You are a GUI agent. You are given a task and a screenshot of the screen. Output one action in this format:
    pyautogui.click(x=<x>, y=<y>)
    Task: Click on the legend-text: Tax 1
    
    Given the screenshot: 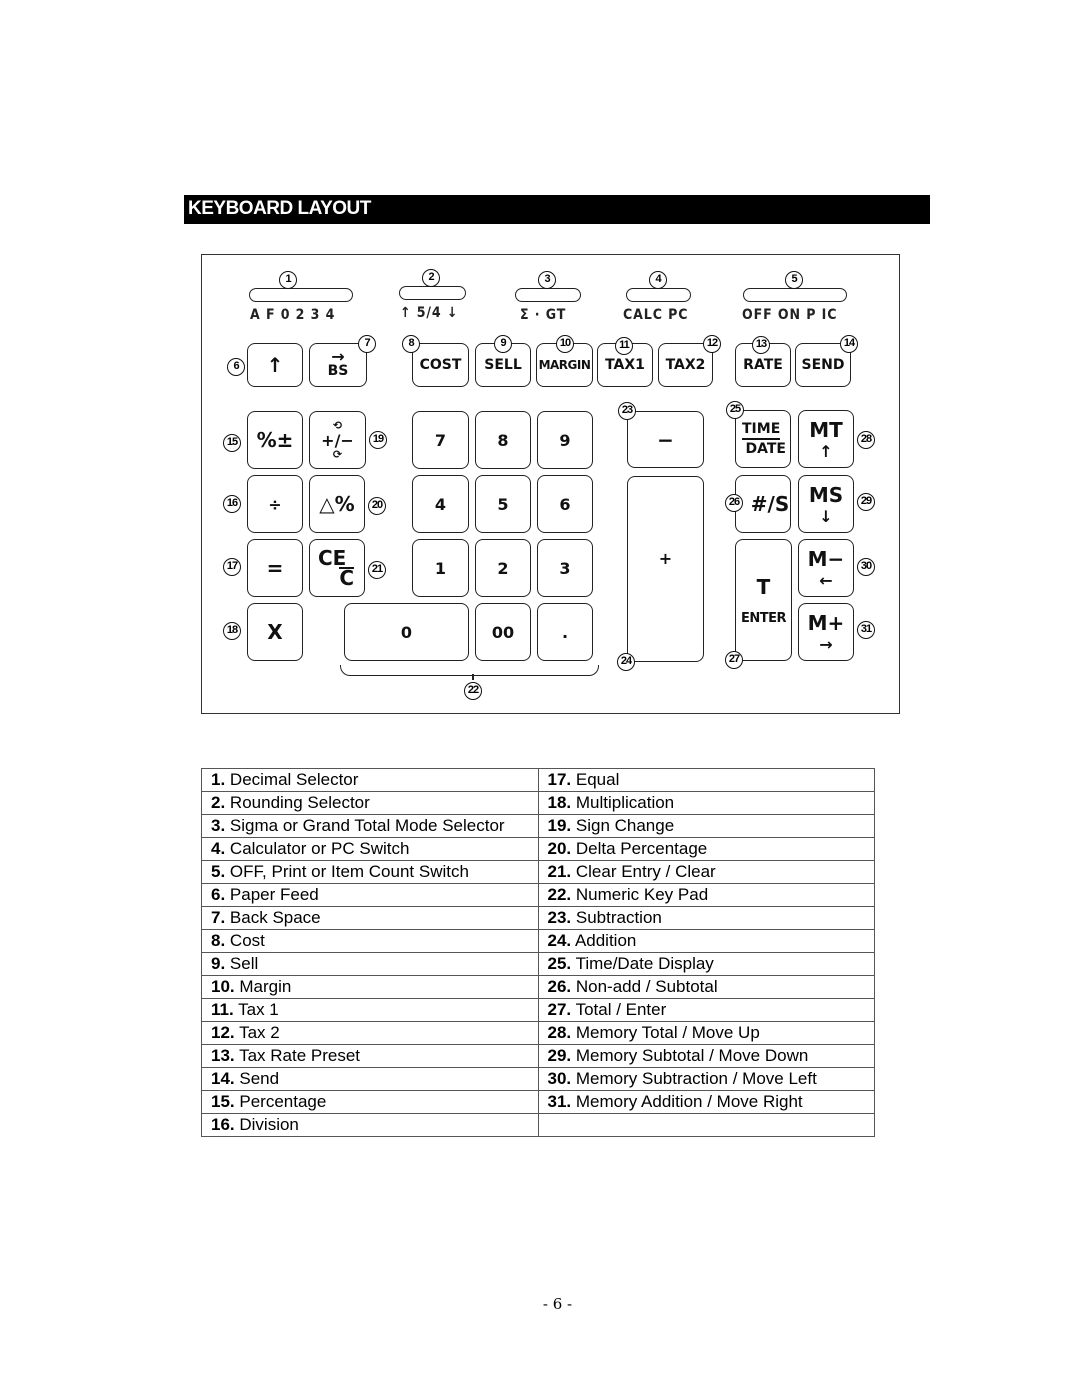 What is the action you would take?
    pyautogui.click(x=258, y=1009)
    